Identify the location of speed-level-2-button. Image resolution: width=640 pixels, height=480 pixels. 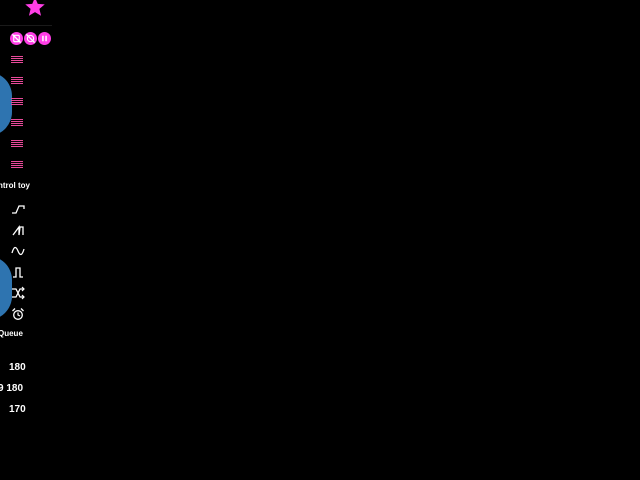
(17, 80).